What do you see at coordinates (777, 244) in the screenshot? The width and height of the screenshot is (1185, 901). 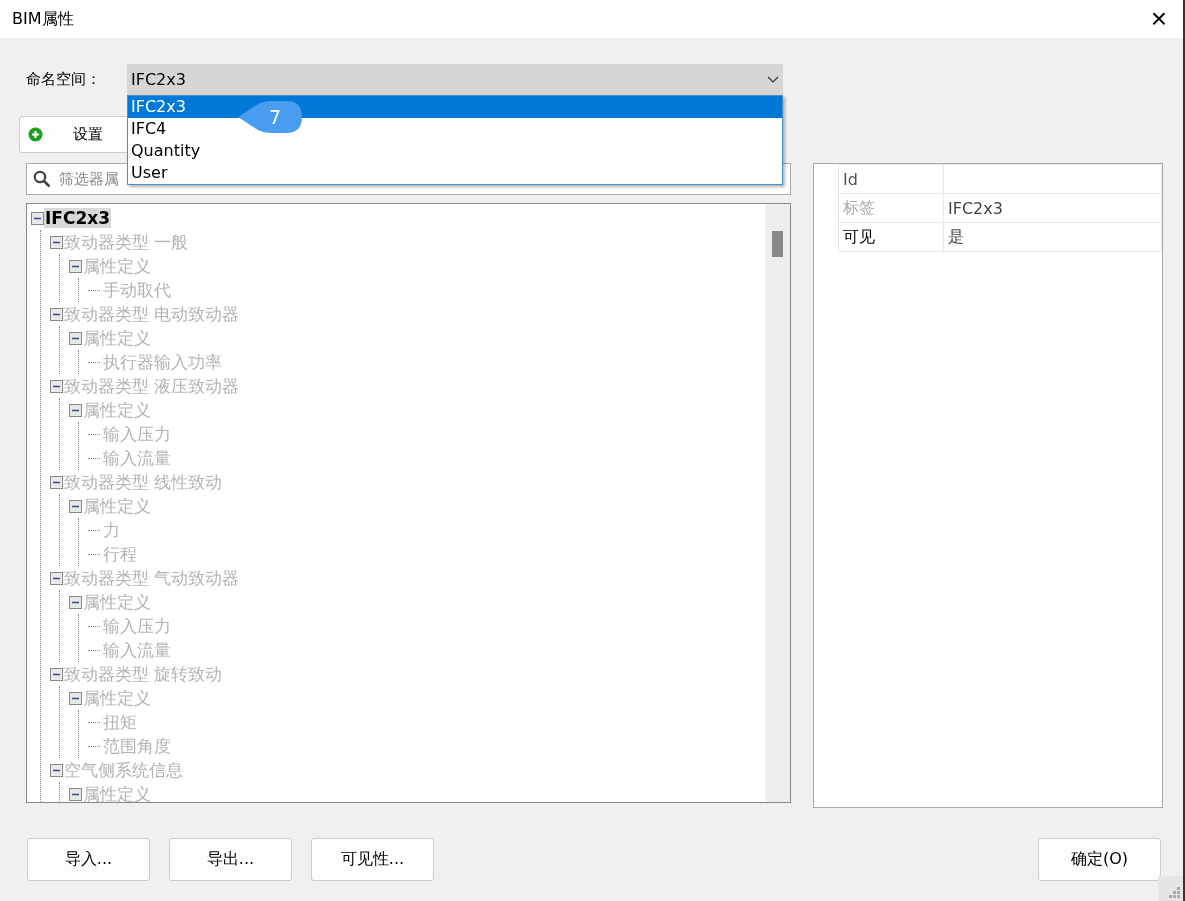 I see `scrollbar-thumb` at bounding box center [777, 244].